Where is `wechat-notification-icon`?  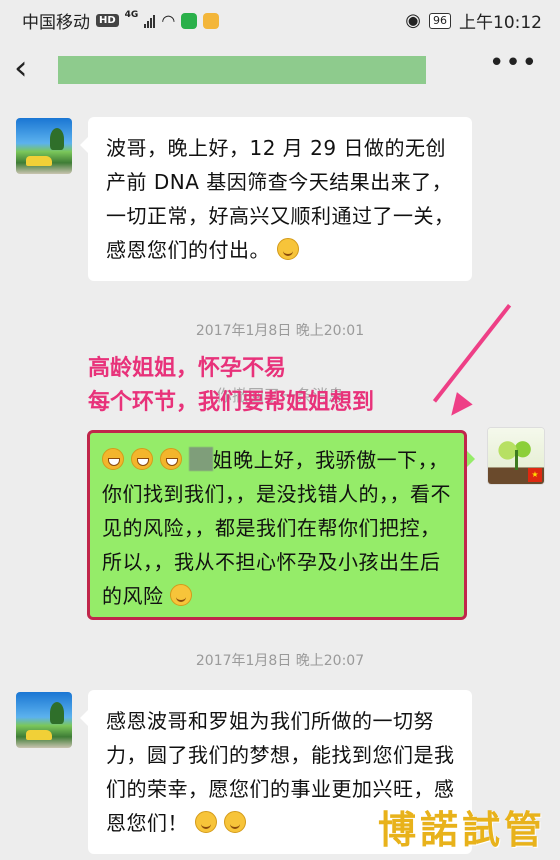 wechat-notification-icon is located at coordinates (189, 20).